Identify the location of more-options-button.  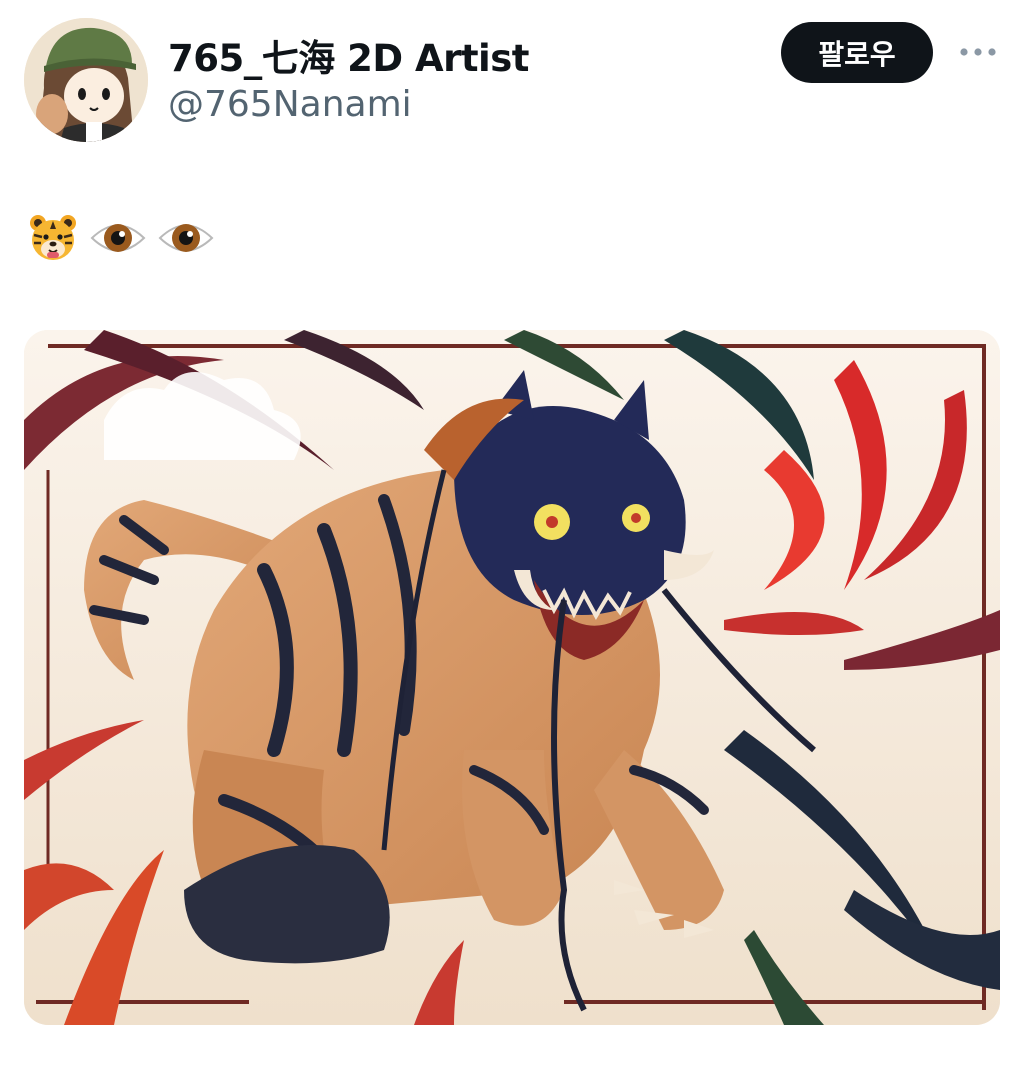
(978, 52).